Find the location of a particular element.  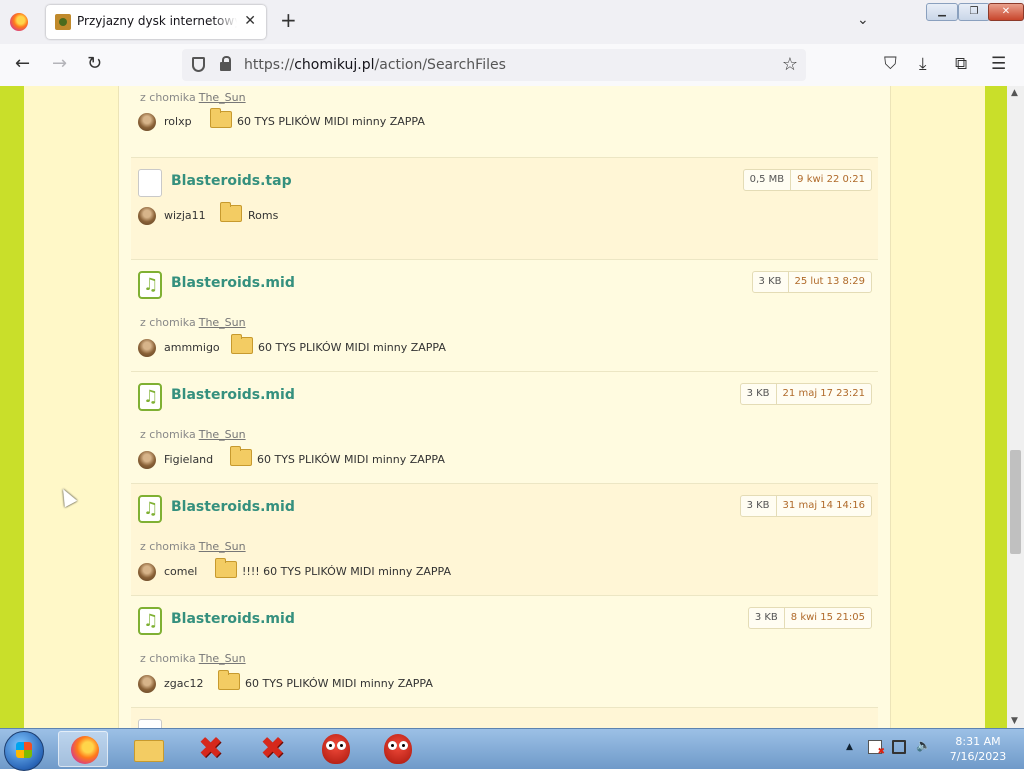

taskbar-app-1: ✖ is located at coordinates (211, 749).